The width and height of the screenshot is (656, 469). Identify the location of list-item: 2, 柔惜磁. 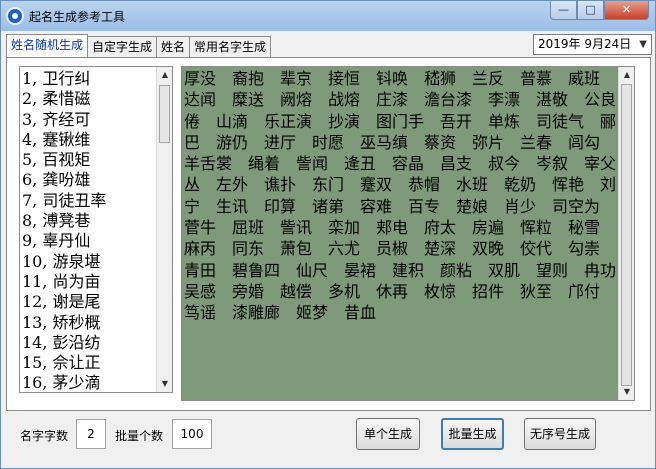
(97, 99).